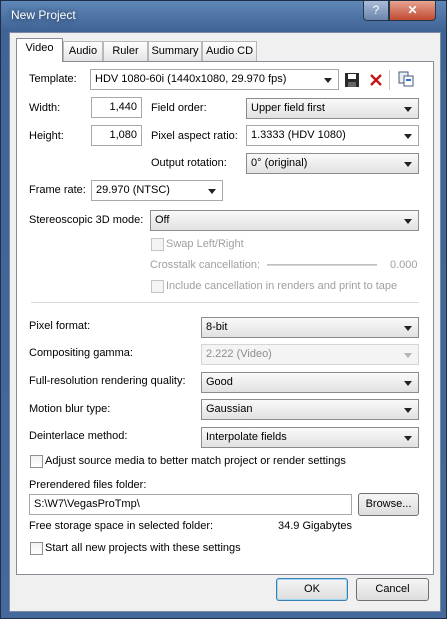  I want to click on template-combo: HDV 1080-60i (1440x1080, 29.970 fps), so click(214, 79).